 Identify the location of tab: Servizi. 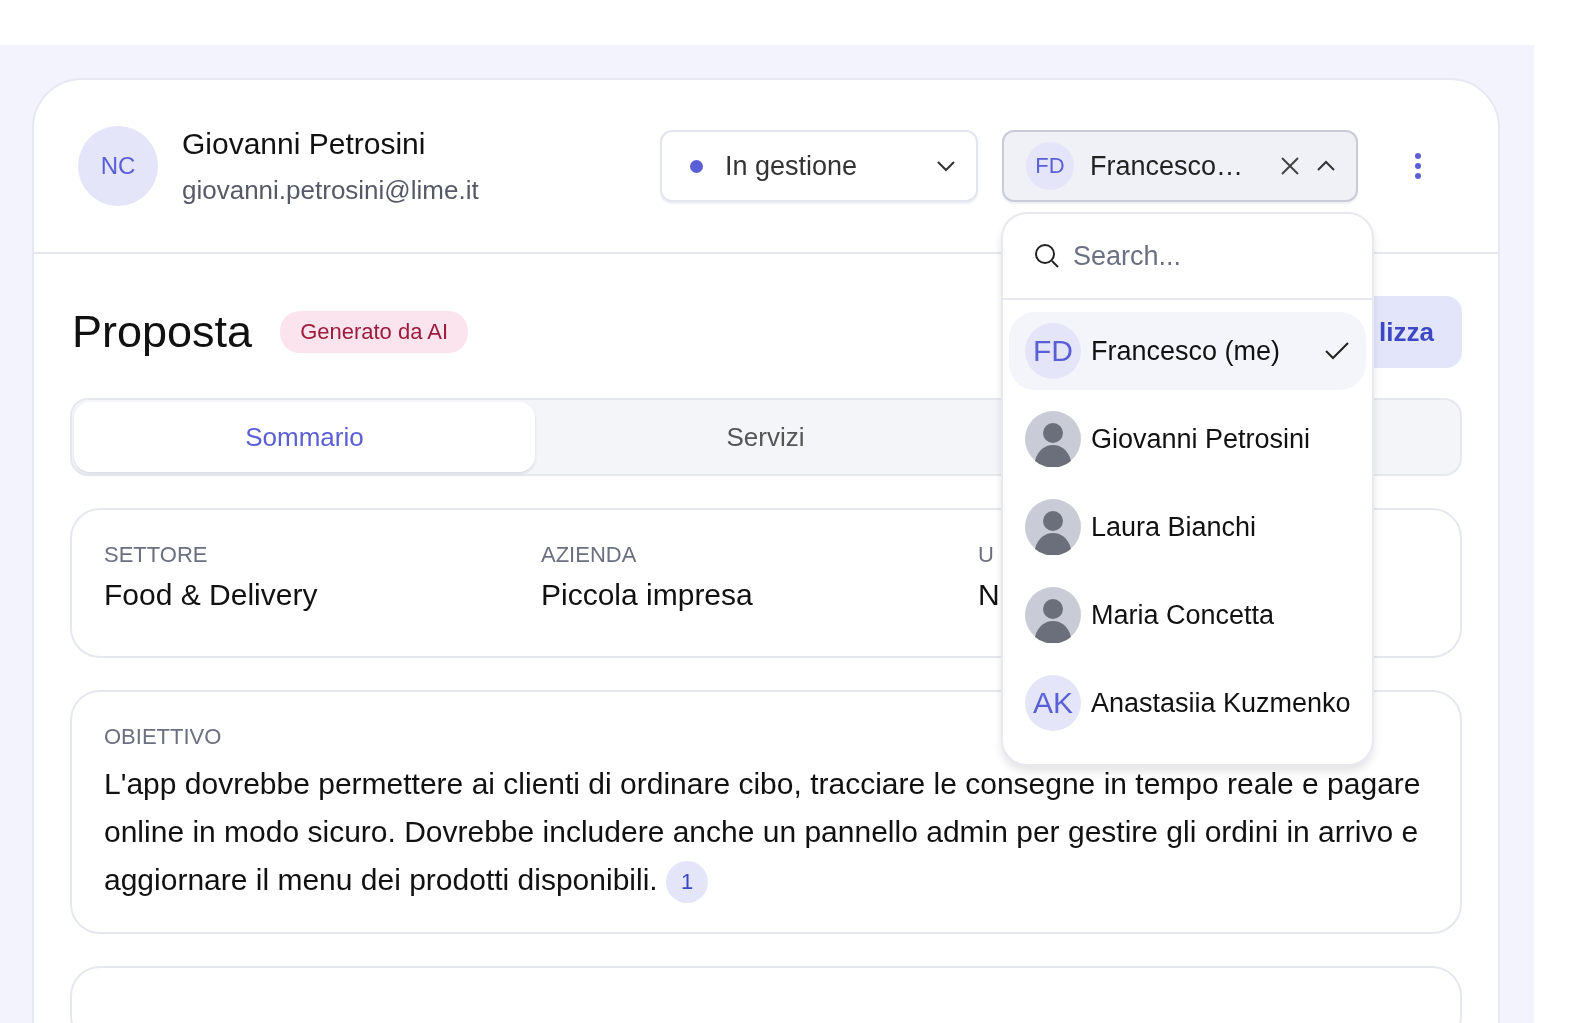
(765, 437).